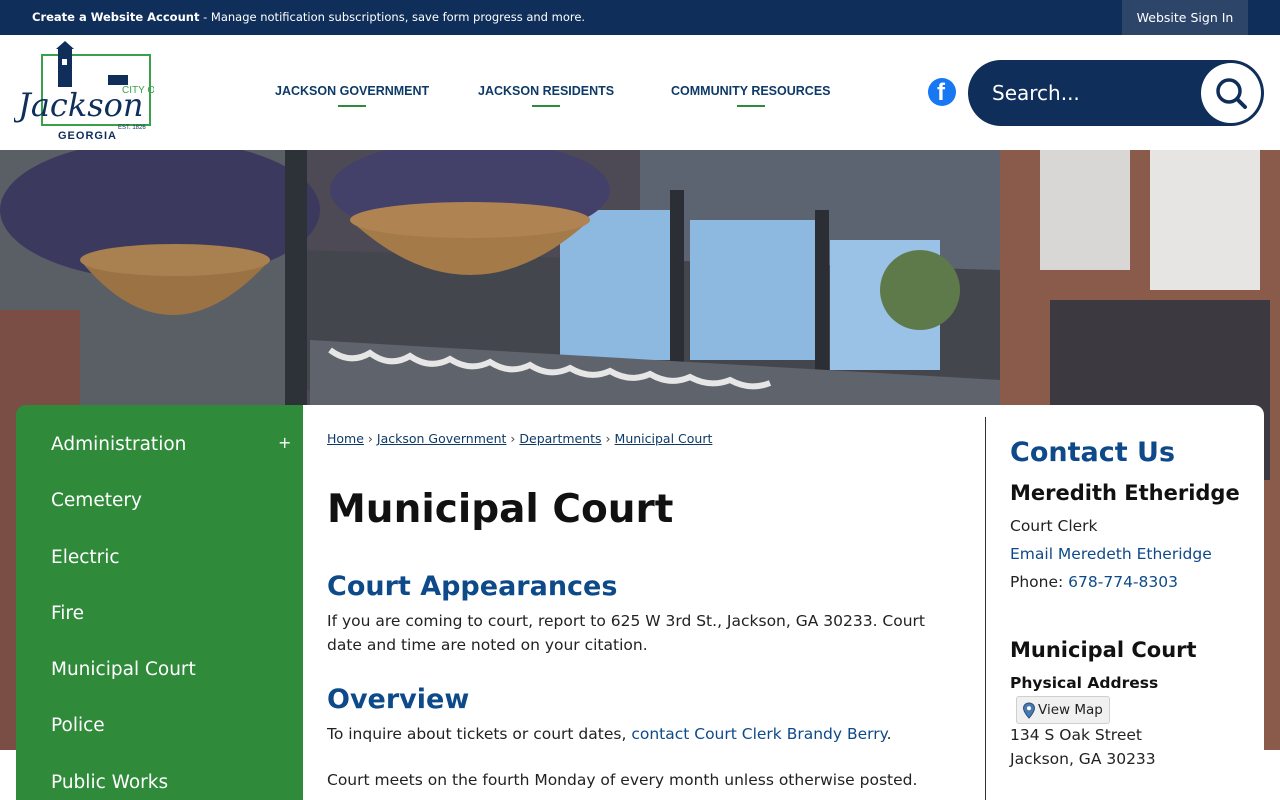 Image resolution: width=1280 pixels, height=800 pixels. I want to click on search-button, so click(1231, 93).